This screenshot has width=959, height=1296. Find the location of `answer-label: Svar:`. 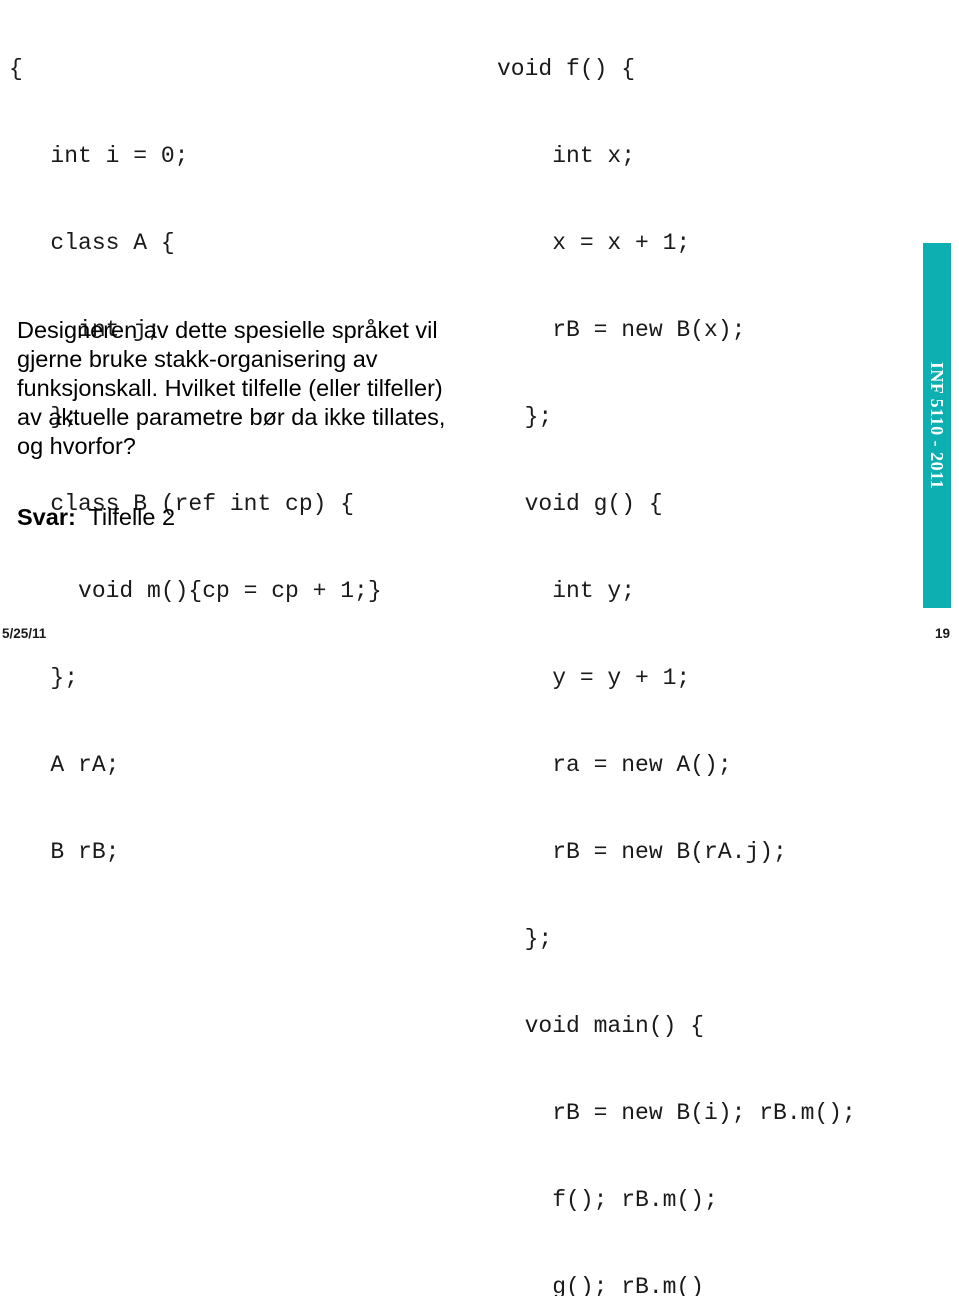

answer-label: Svar: is located at coordinates (46, 517).